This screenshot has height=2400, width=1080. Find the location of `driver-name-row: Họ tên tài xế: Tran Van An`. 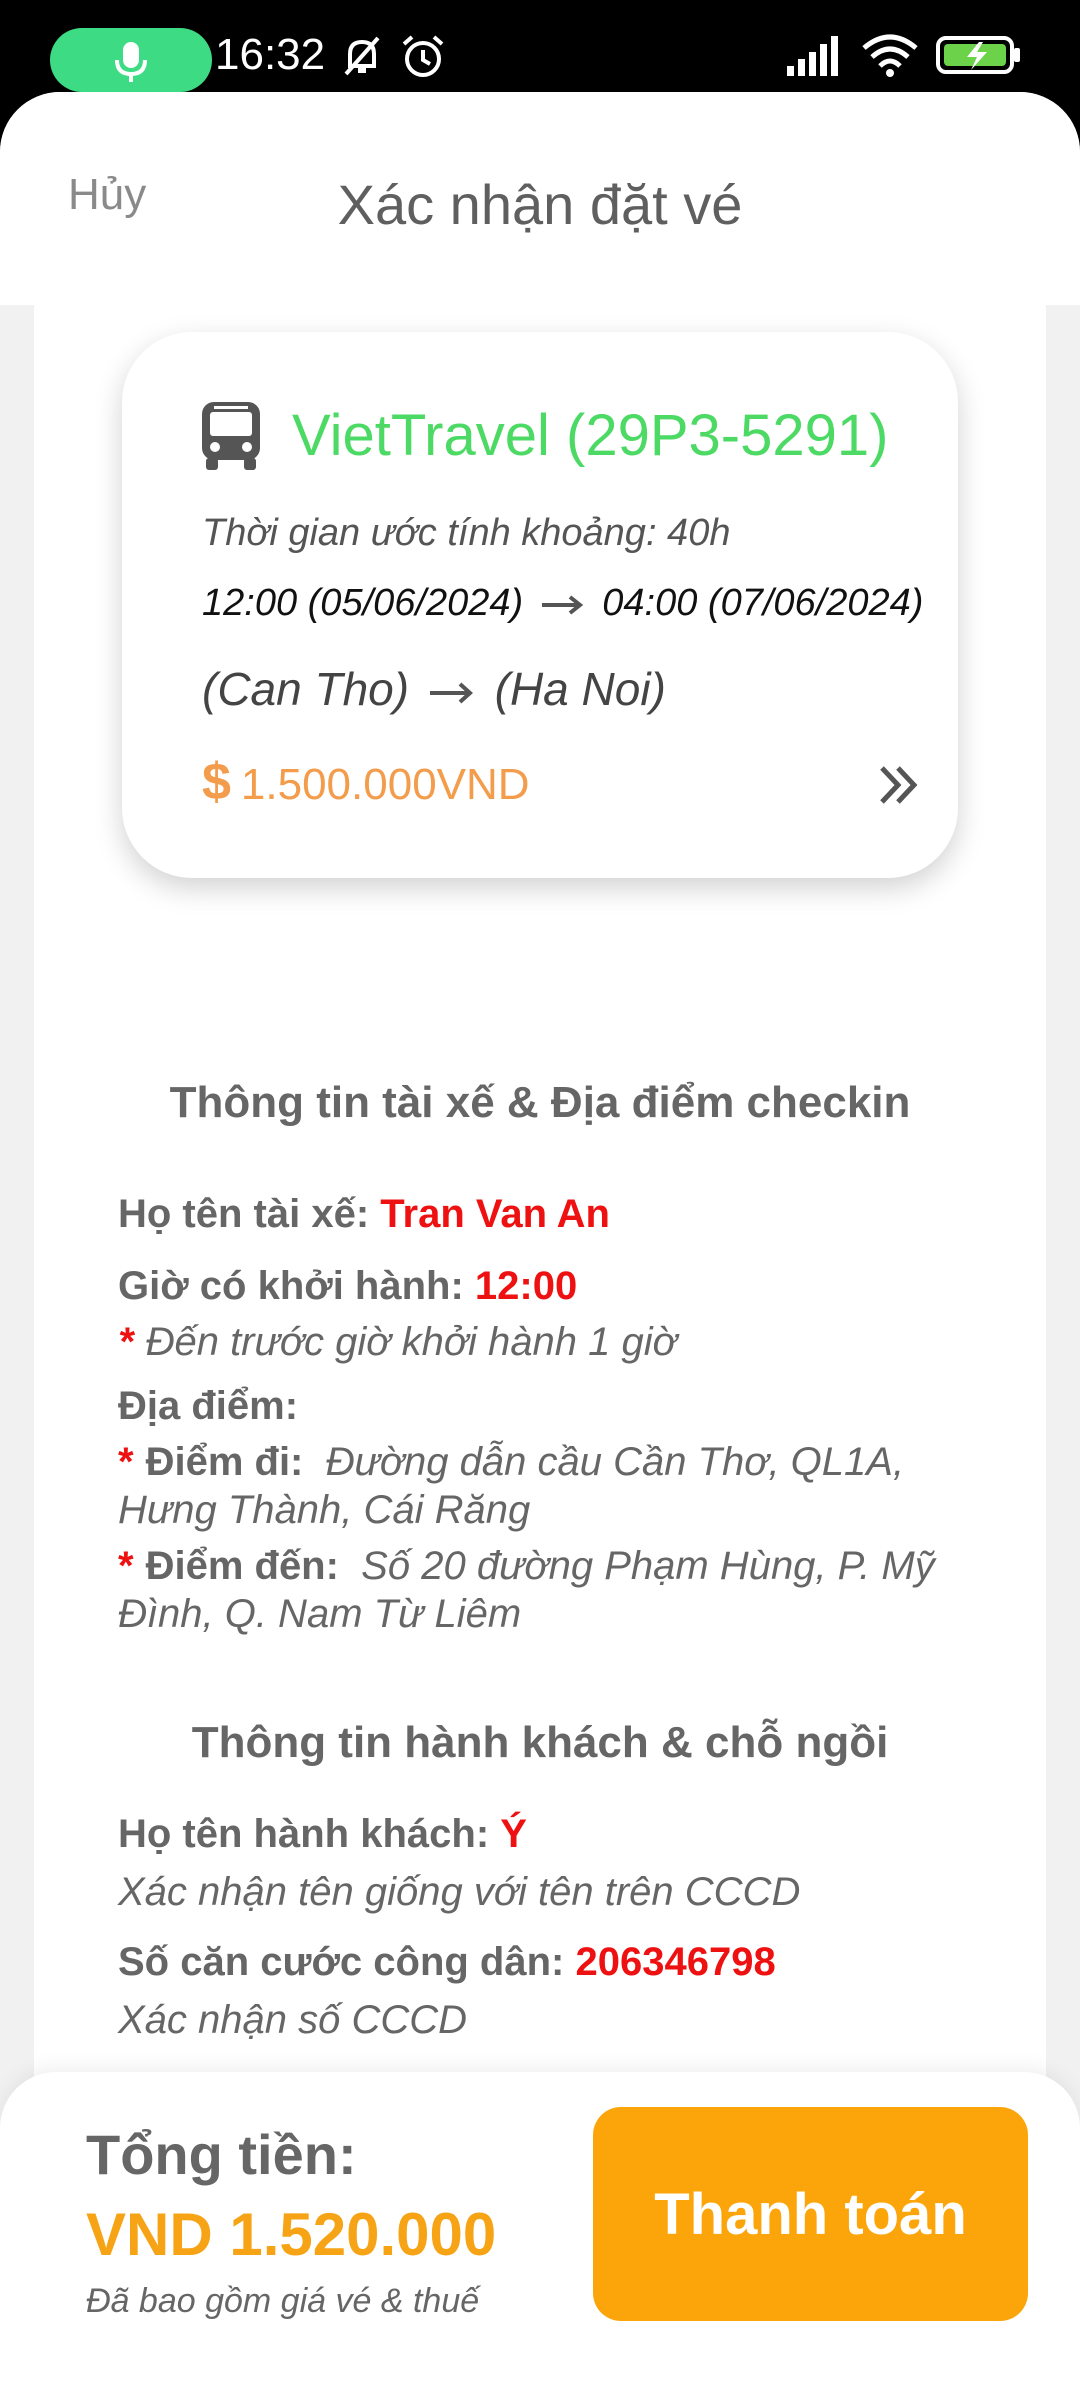

driver-name-row: Họ tên tài xế: Tran Van An is located at coordinates (364, 1214).